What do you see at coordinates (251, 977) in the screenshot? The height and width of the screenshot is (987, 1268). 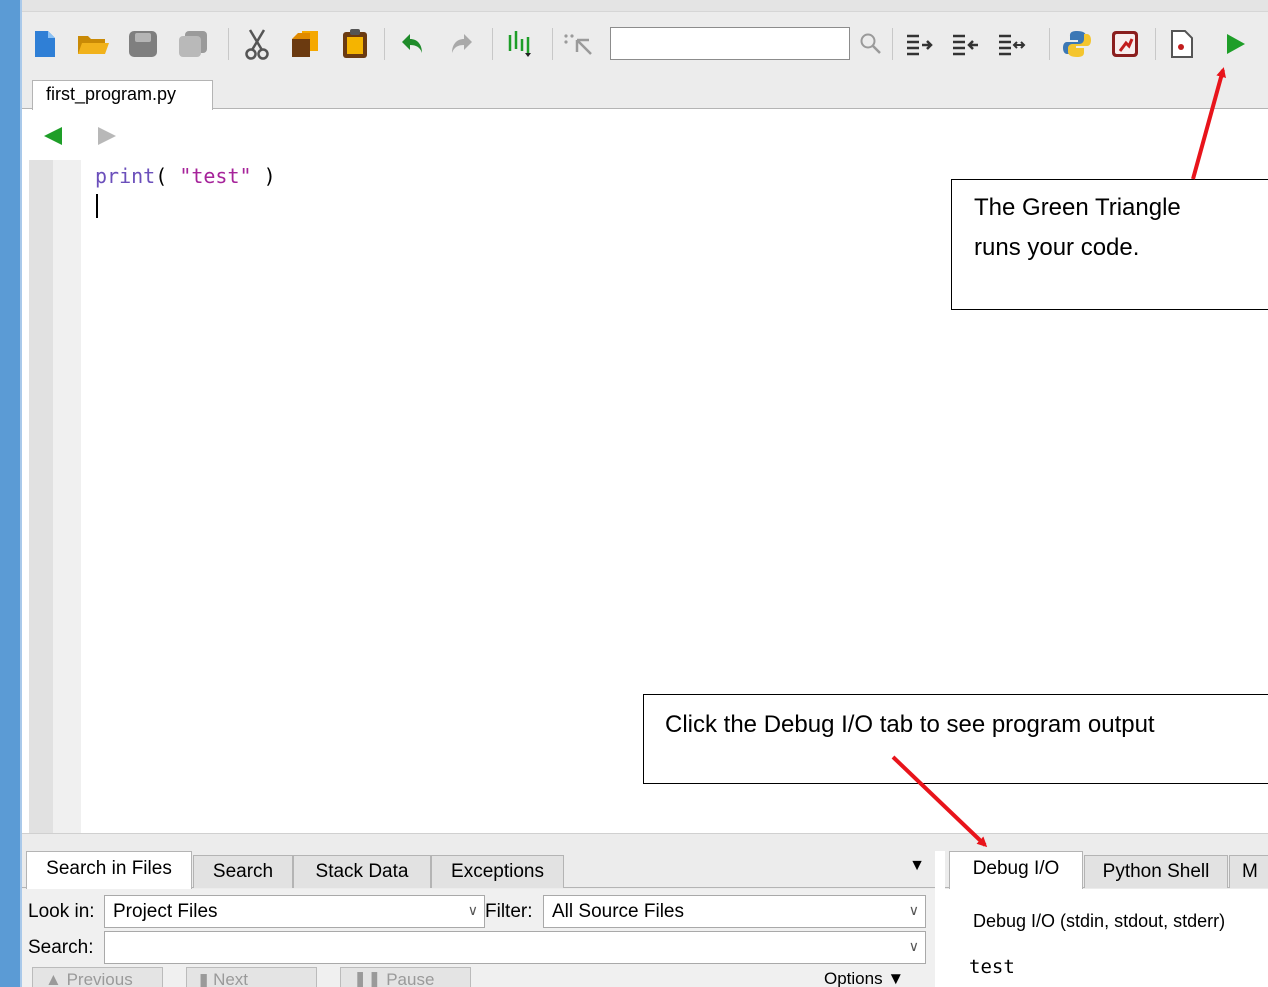 I see `next-button: ▮ Next` at bounding box center [251, 977].